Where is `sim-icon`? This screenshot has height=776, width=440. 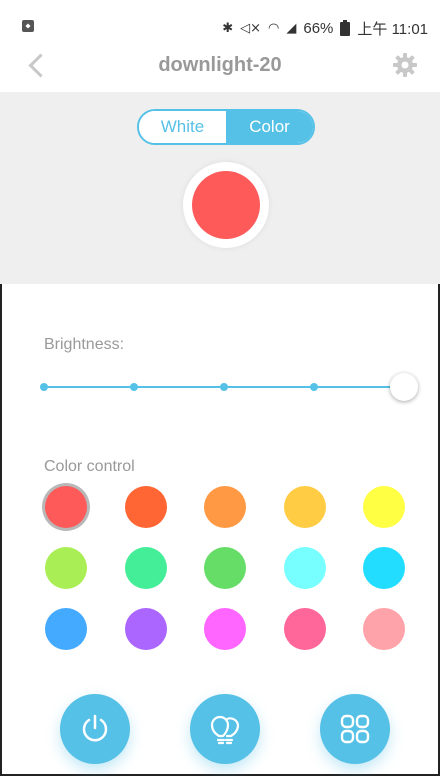
sim-icon is located at coordinates (28, 26).